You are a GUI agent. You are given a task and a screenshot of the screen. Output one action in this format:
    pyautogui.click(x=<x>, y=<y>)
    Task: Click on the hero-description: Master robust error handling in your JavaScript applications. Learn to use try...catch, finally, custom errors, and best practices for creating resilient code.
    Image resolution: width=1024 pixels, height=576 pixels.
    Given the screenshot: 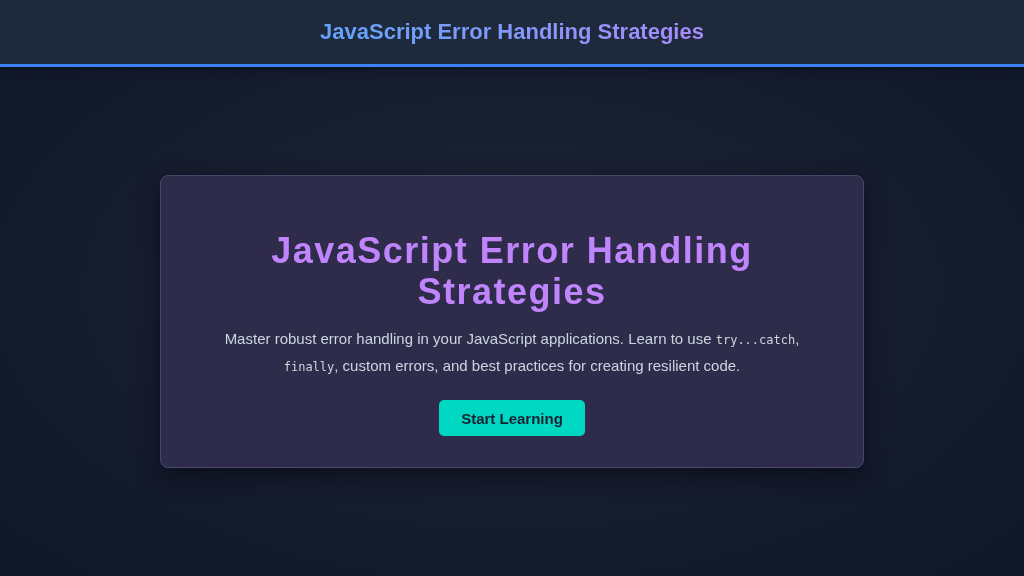 What is the action you would take?
    pyautogui.click(x=512, y=352)
    